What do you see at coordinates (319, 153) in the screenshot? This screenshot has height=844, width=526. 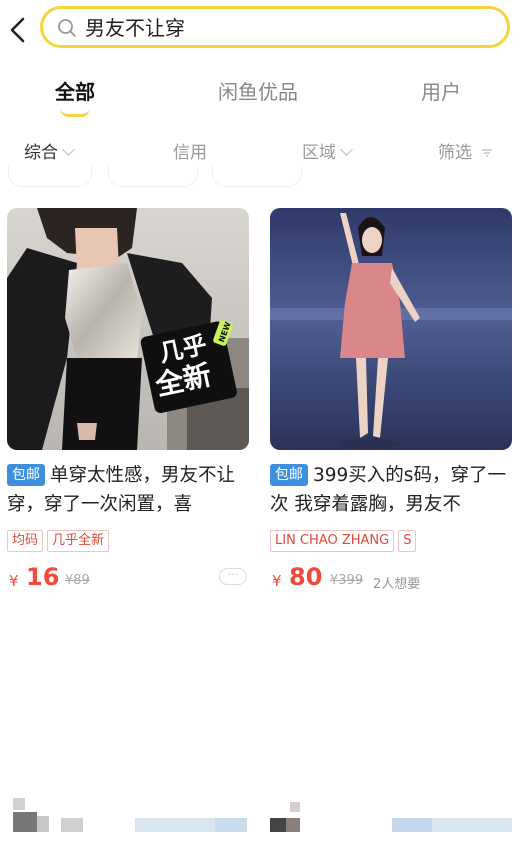 I see `filter-region-label: 区域` at bounding box center [319, 153].